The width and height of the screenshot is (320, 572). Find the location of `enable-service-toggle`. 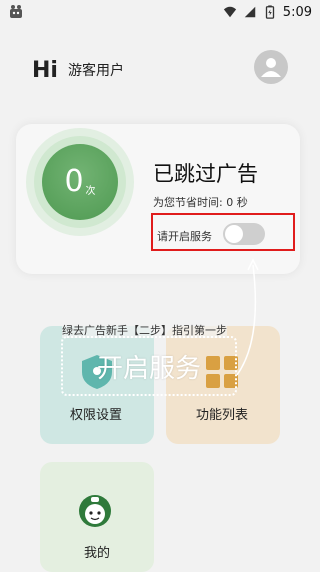

enable-service-toggle is located at coordinates (244, 234).